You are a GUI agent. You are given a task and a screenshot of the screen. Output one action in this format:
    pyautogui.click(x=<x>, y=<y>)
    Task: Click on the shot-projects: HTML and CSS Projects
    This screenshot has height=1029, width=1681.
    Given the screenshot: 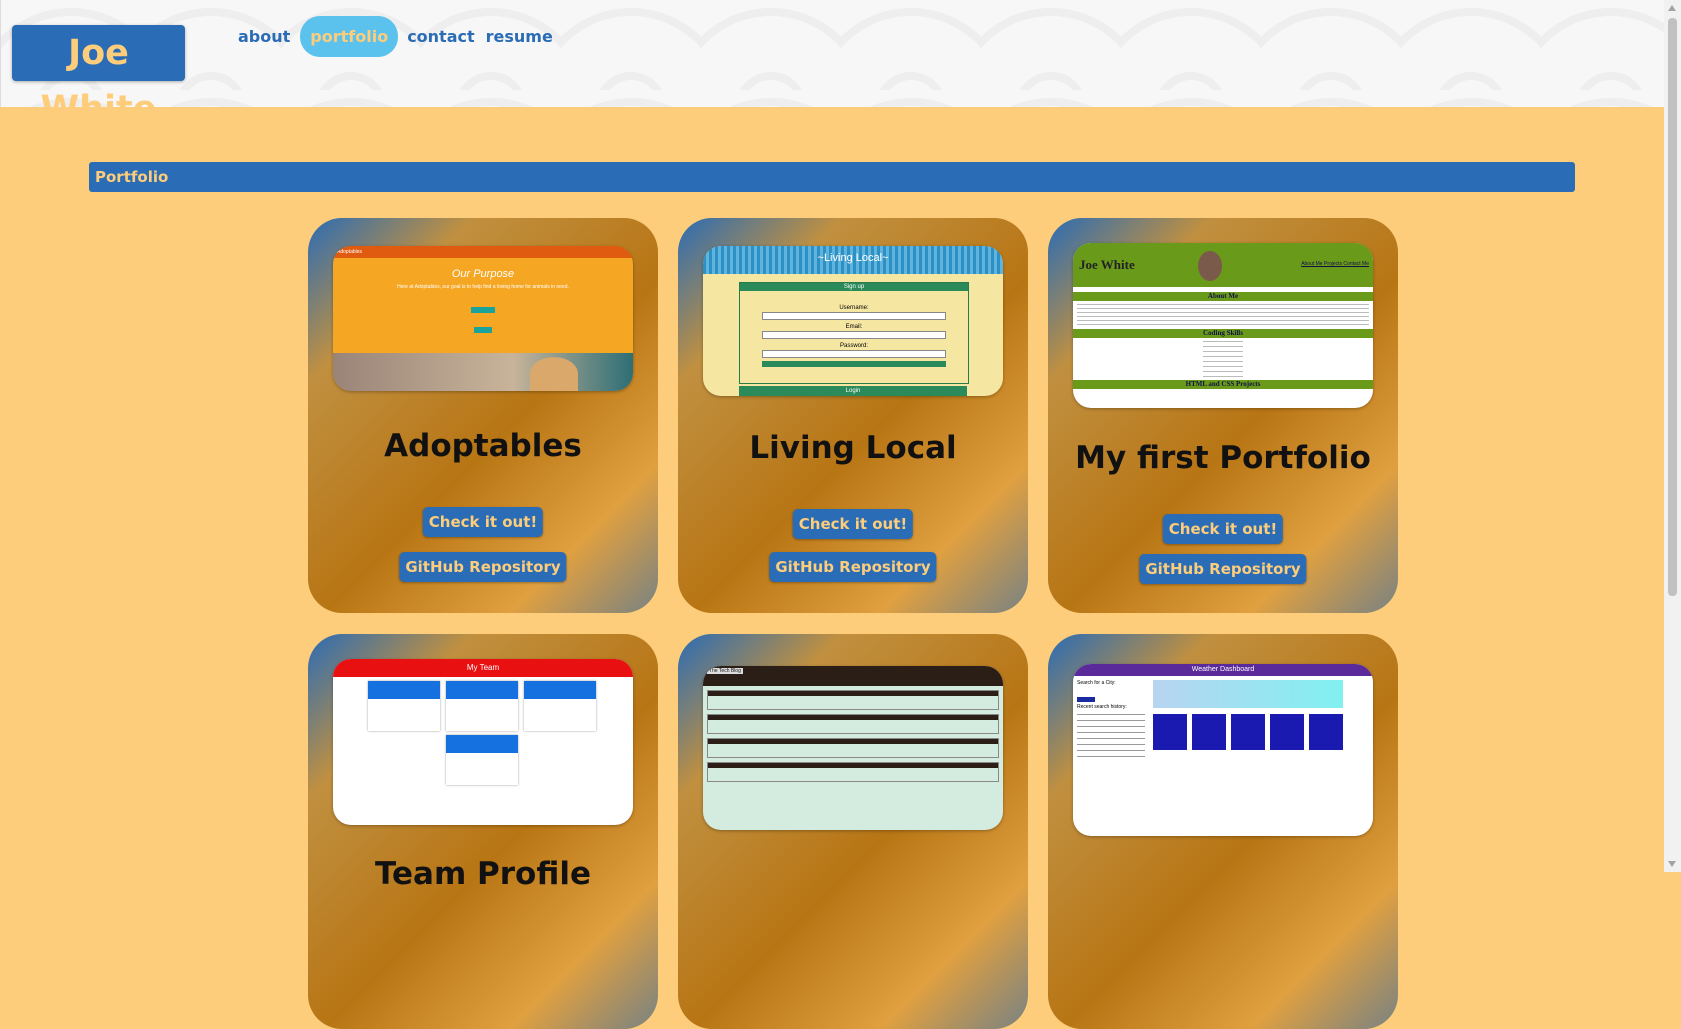 What is the action you would take?
    pyautogui.click(x=1223, y=384)
    